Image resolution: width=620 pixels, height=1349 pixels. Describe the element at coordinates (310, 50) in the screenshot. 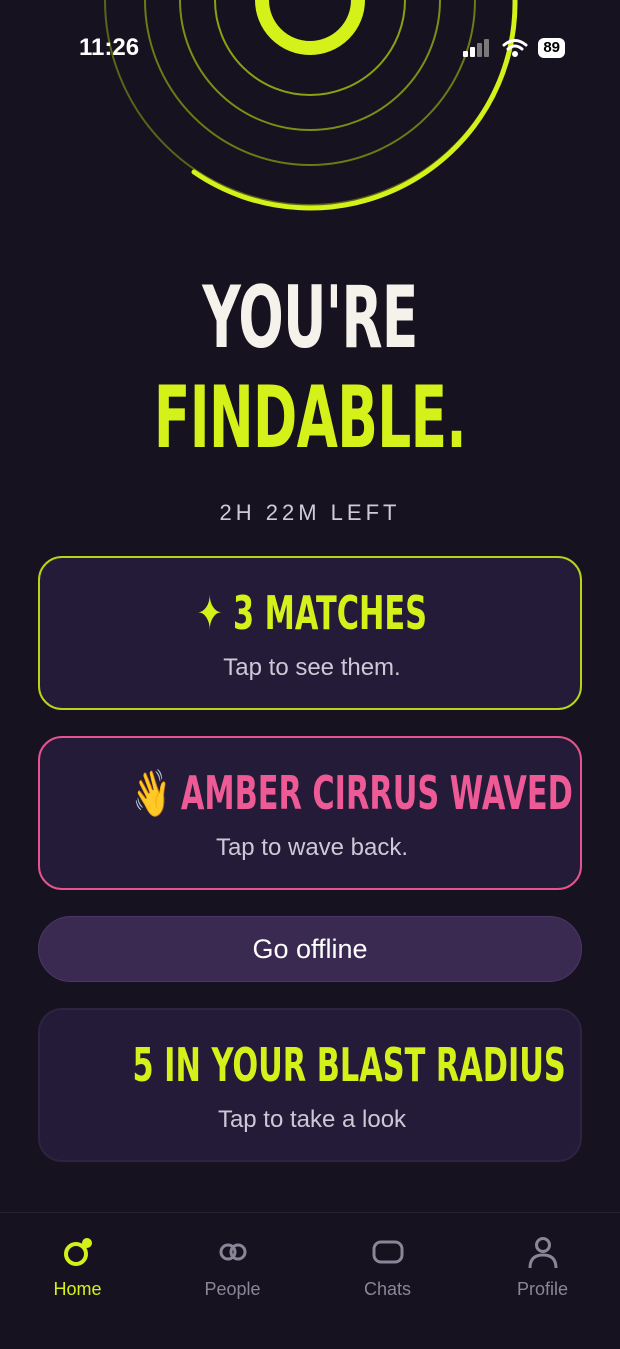

I see `status-bar: 11:26 89` at that location.